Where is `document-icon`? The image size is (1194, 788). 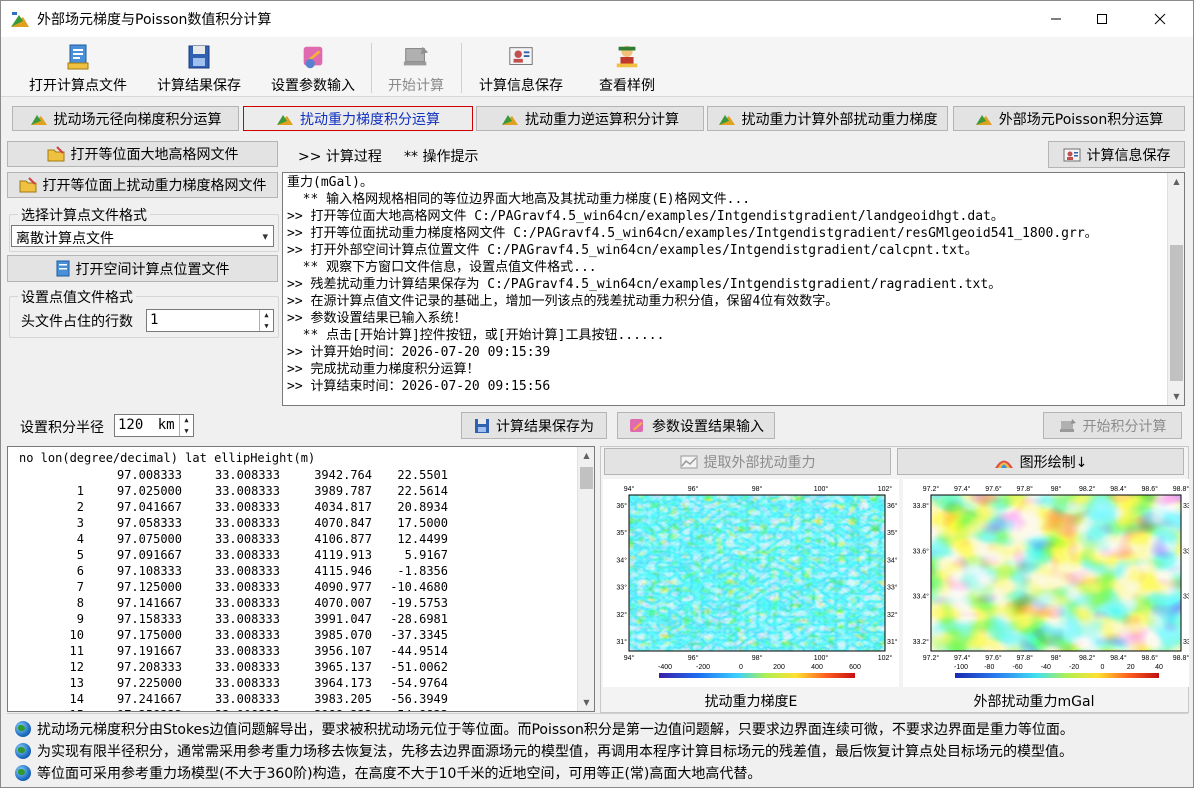 document-icon is located at coordinates (62, 268).